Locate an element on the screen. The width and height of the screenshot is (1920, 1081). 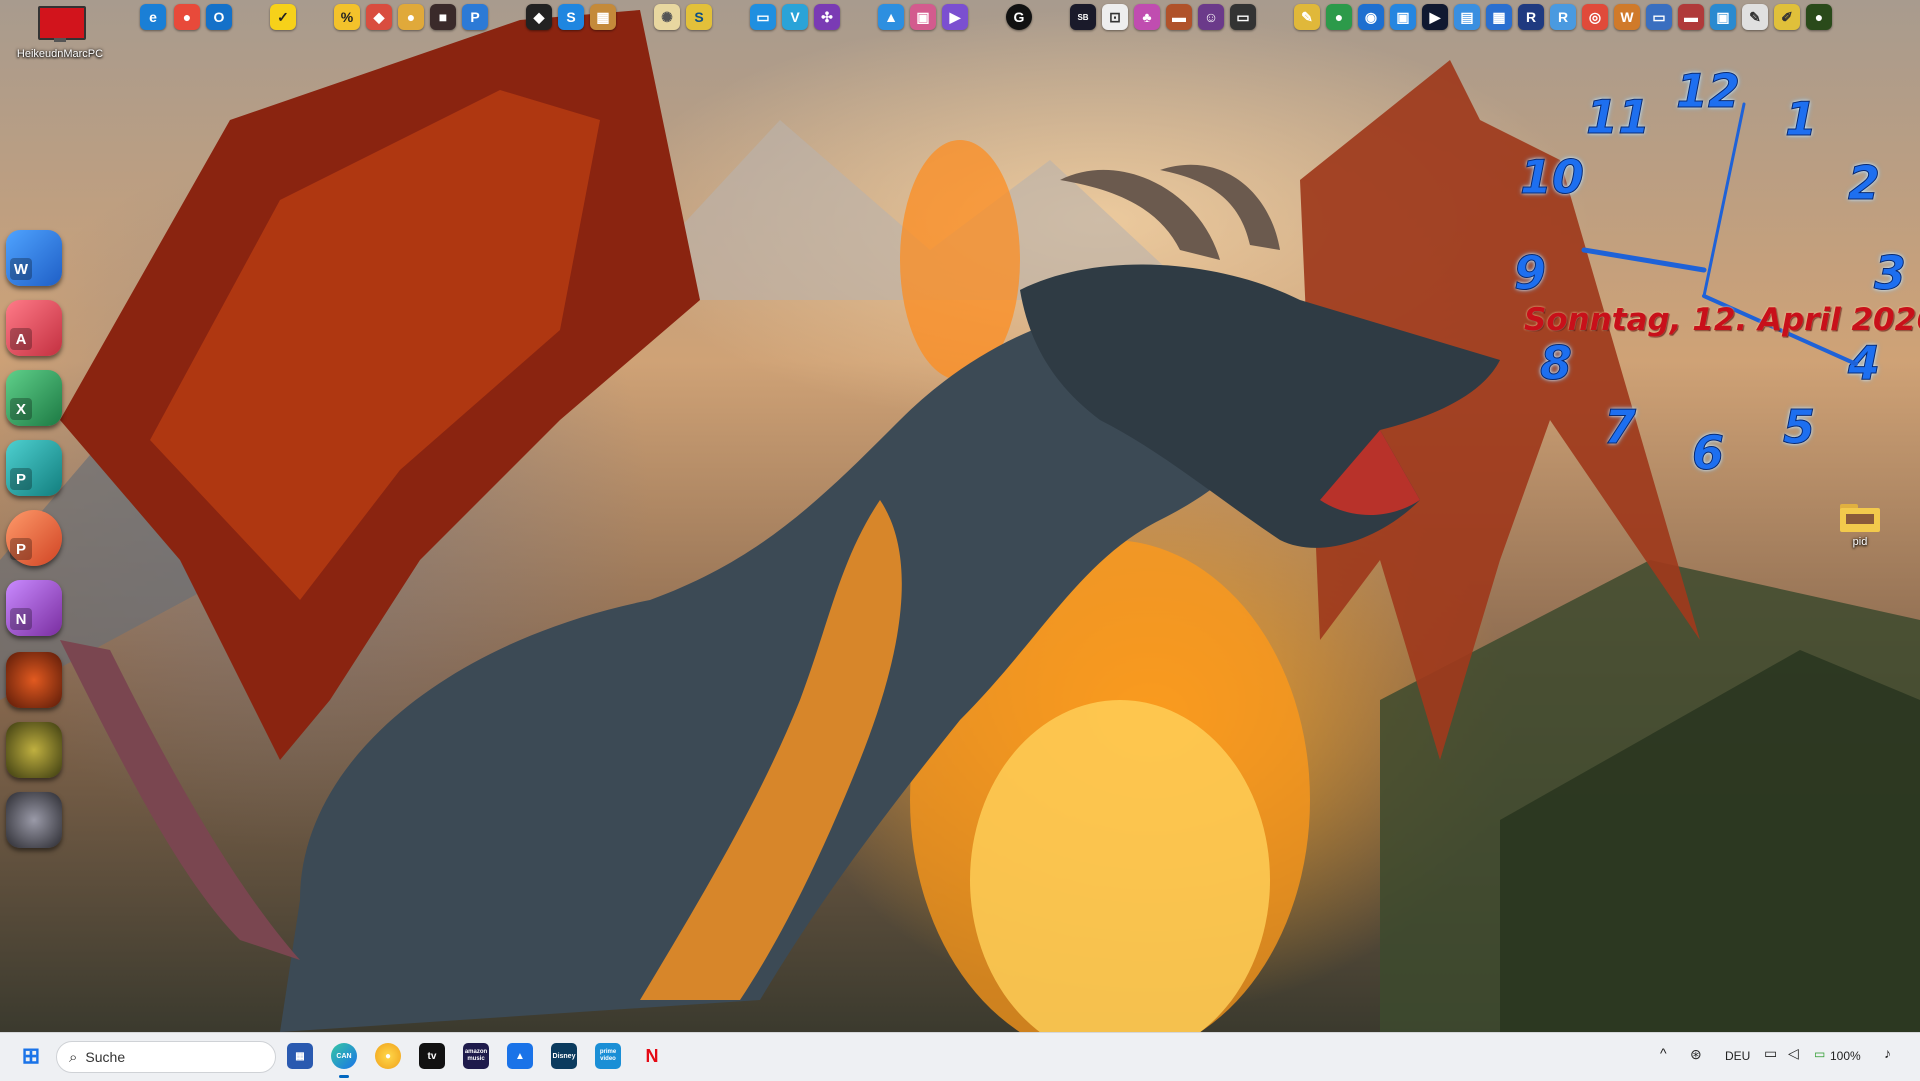
search-input: ⌕ Suche is located at coordinates (166, 1057).